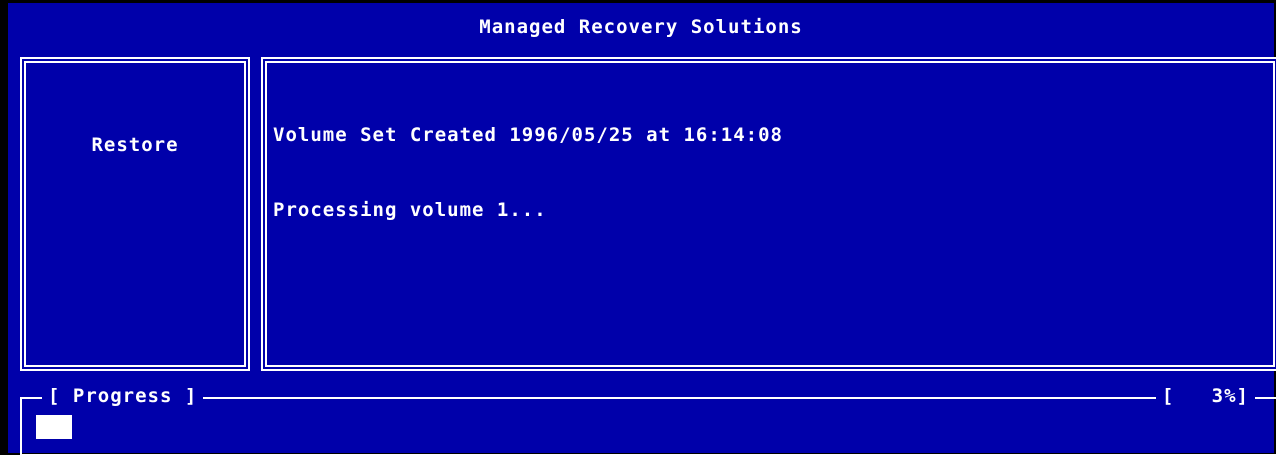 The image size is (1276, 456). I want to click on window-title: Managed Recovery Solutions, so click(641, 27).